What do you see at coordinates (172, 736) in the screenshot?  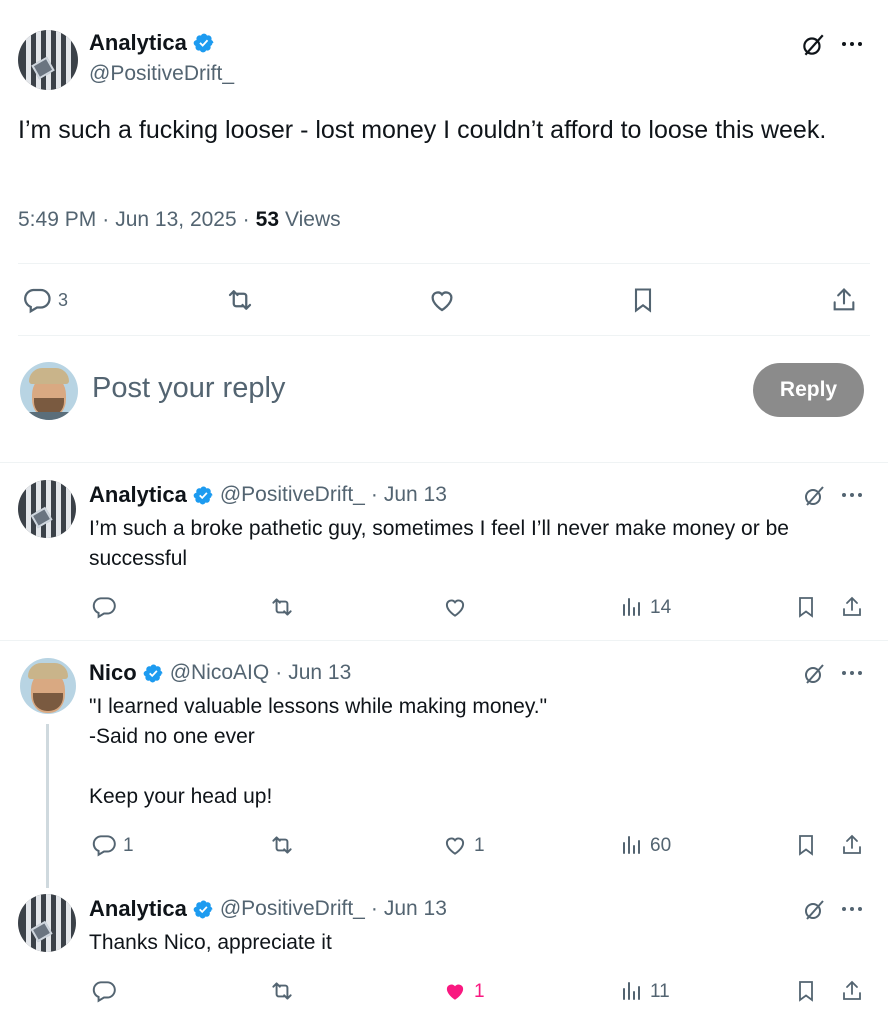 I see `post-text-line: -Said no one ever` at bounding box center [172, 736].